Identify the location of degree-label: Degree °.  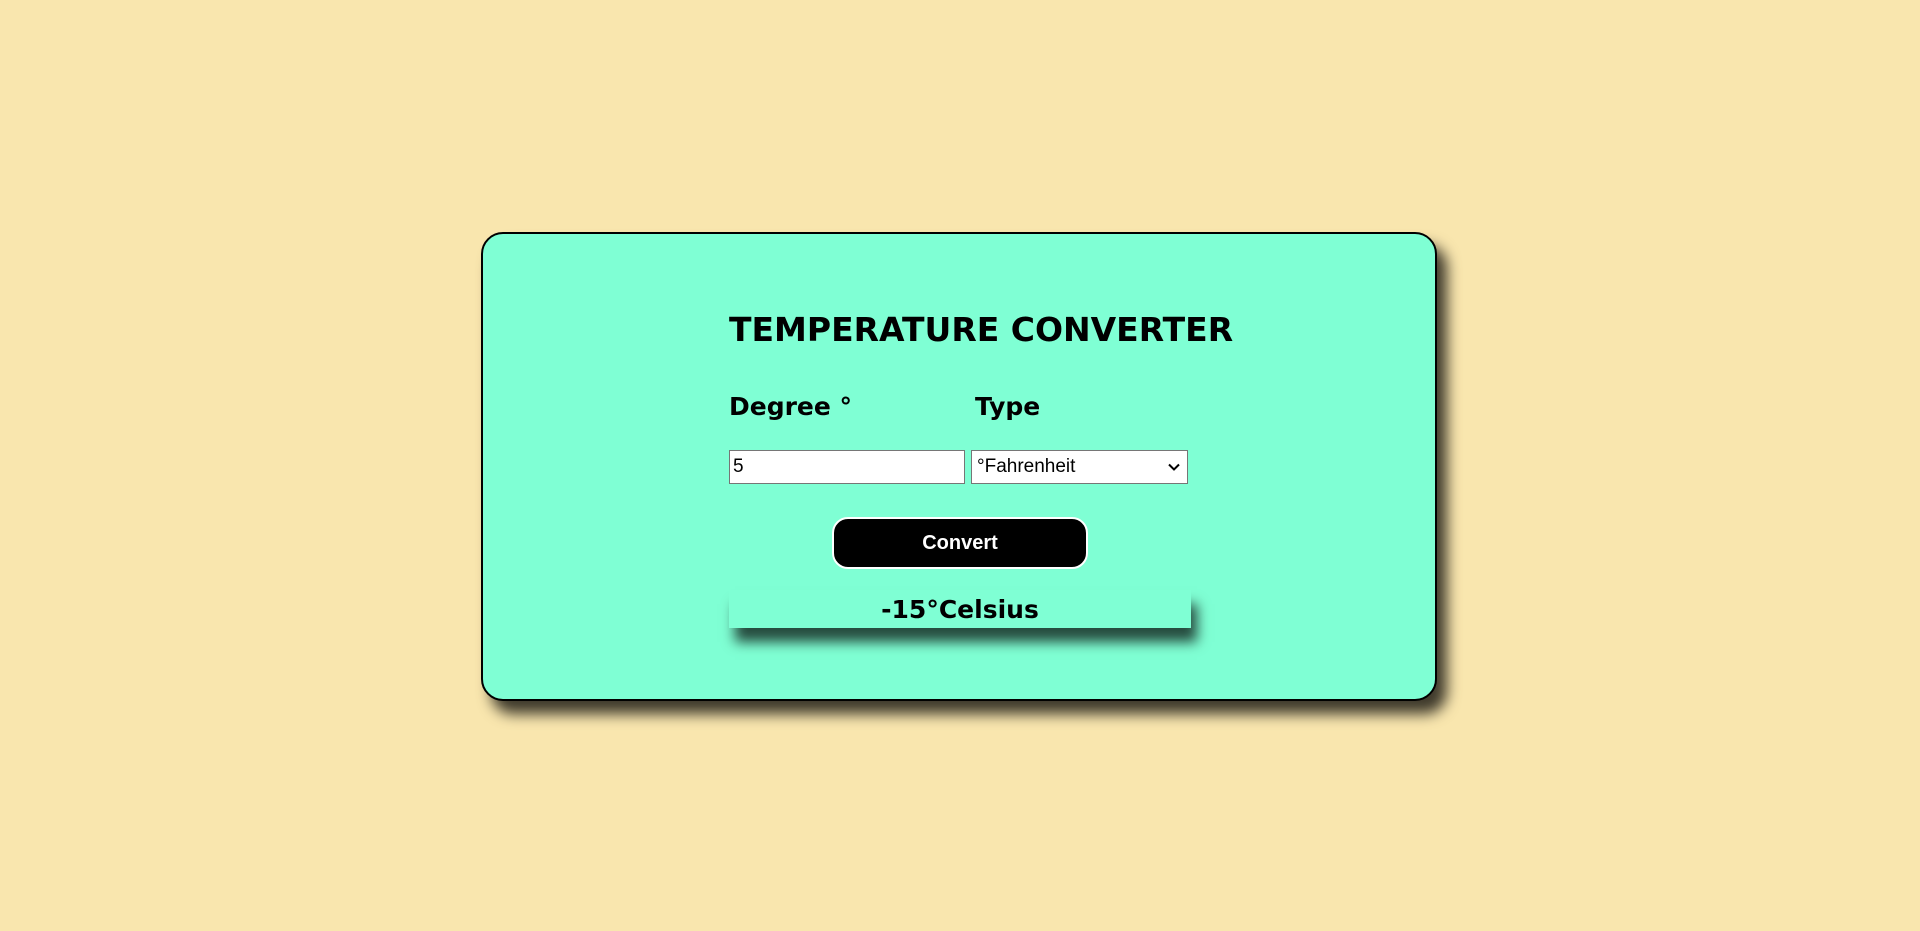
(791, 406).